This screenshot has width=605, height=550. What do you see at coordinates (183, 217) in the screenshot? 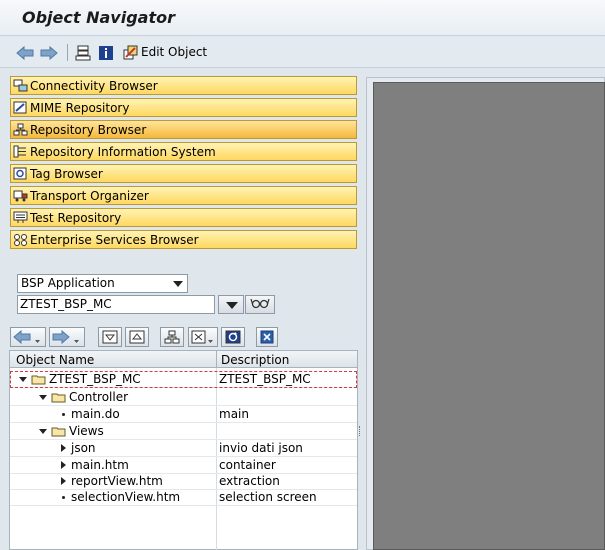
I see `nav-test-repository: Test Repository` at bounding box center [183, 217].